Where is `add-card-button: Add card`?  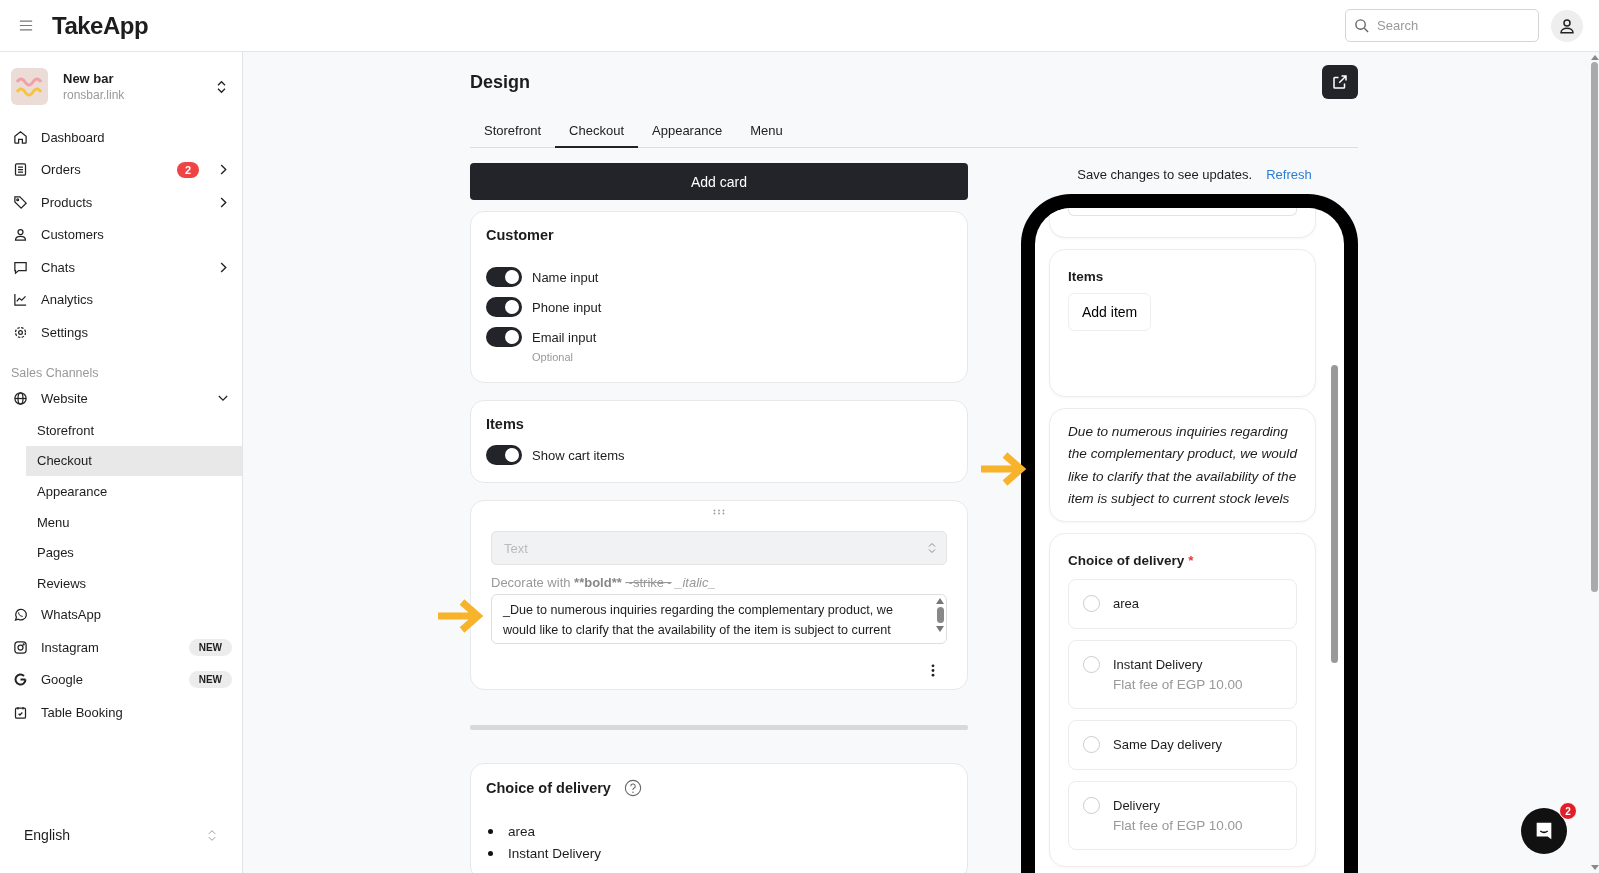 add-card-button: Add card is located at coordinates (719, 181).